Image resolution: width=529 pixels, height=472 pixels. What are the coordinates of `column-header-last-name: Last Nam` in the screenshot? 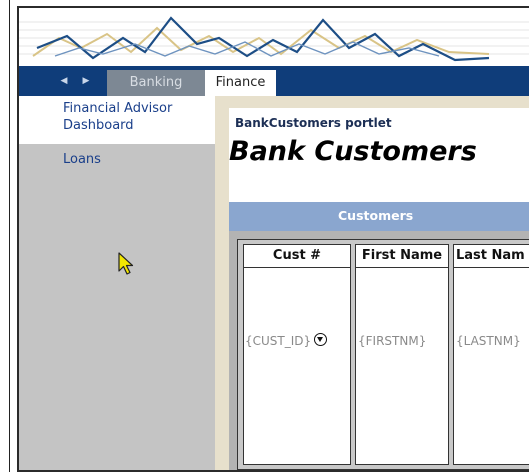 It's located at (491, 256).